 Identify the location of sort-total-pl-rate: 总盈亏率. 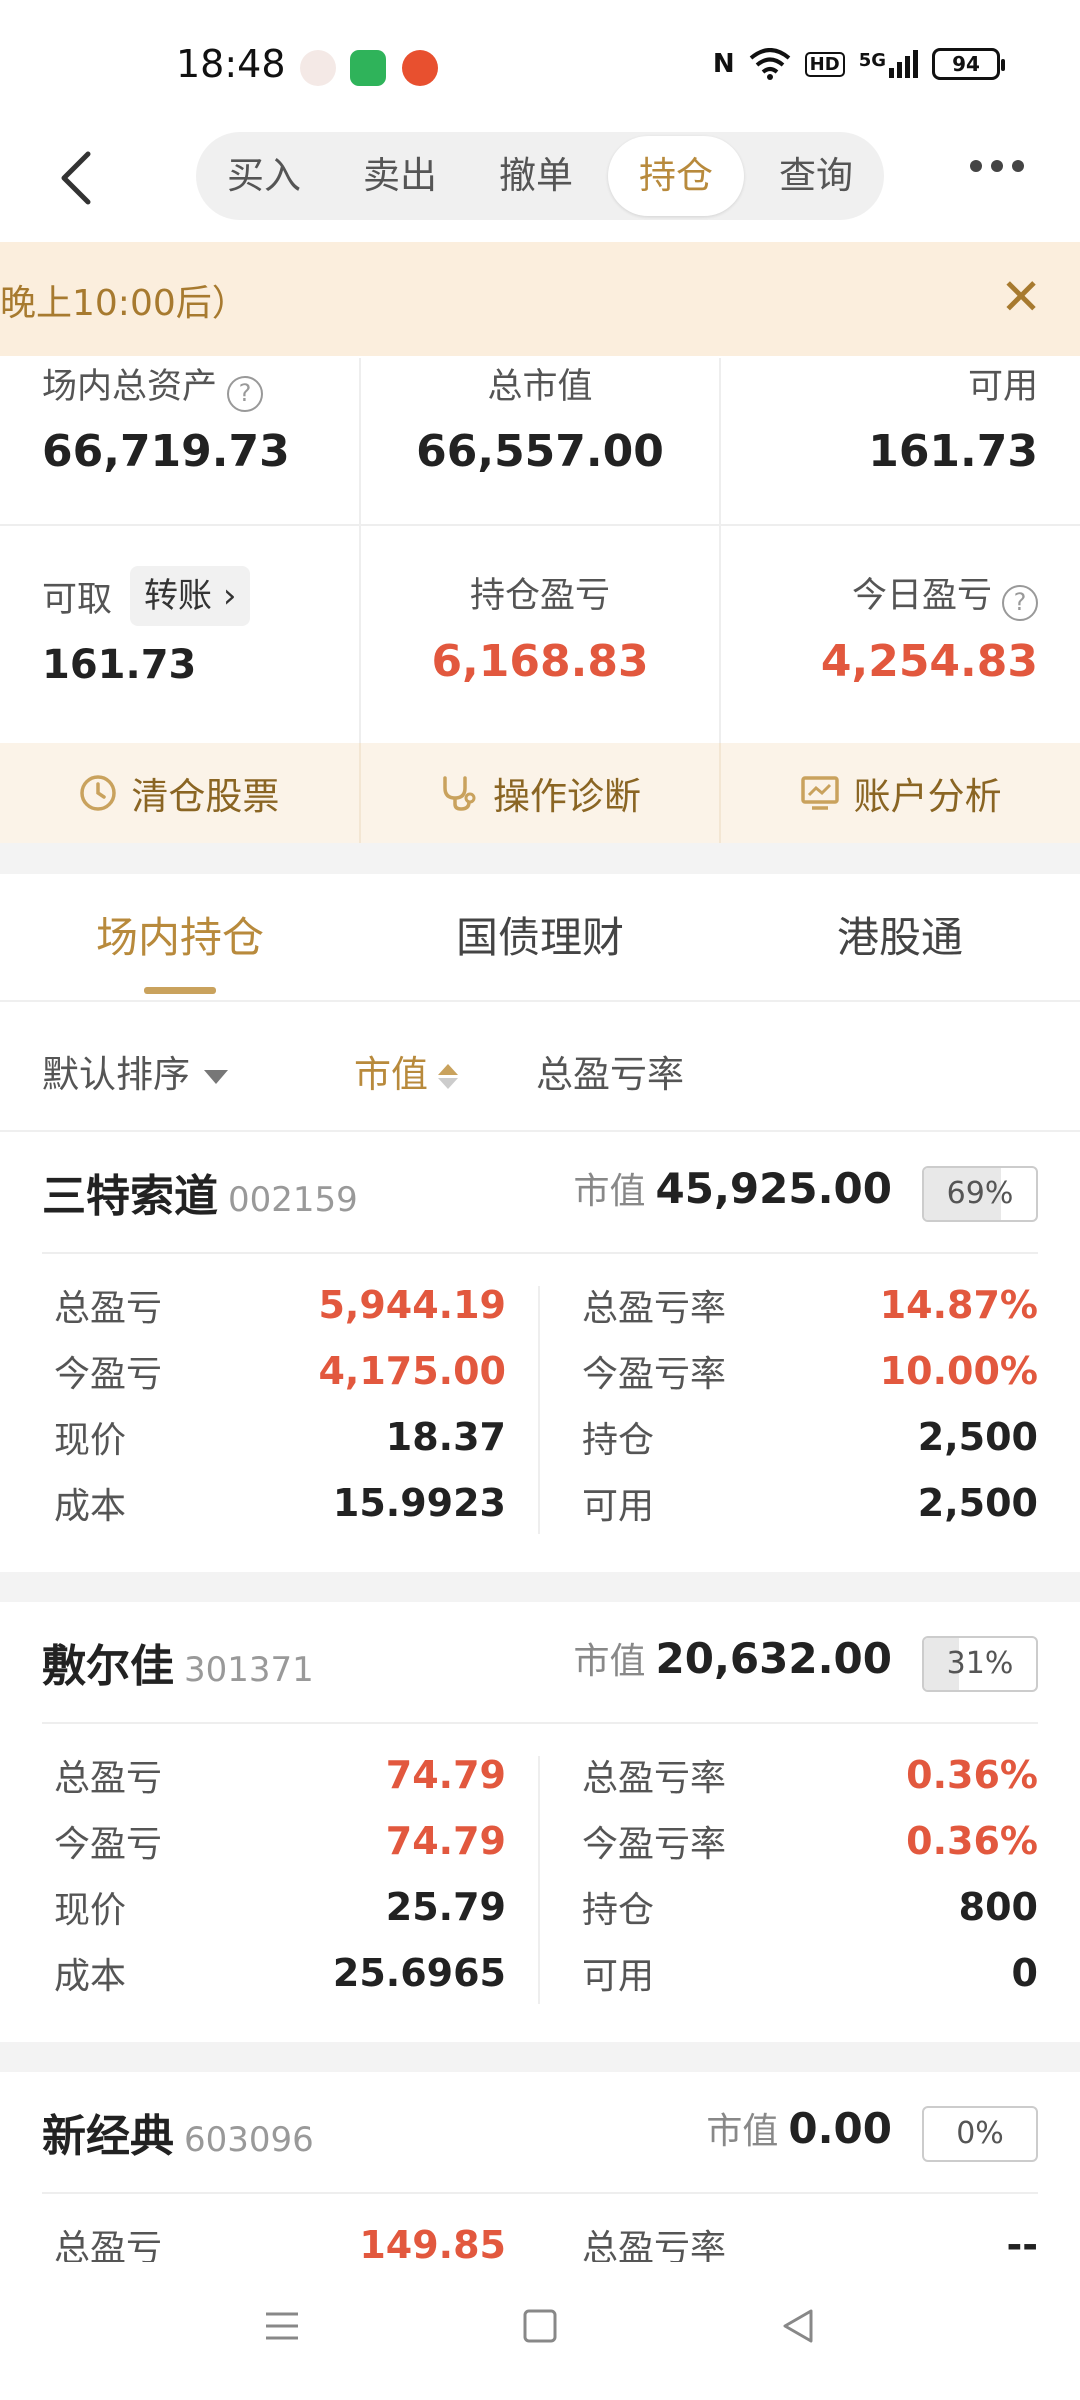
(610, 1071).